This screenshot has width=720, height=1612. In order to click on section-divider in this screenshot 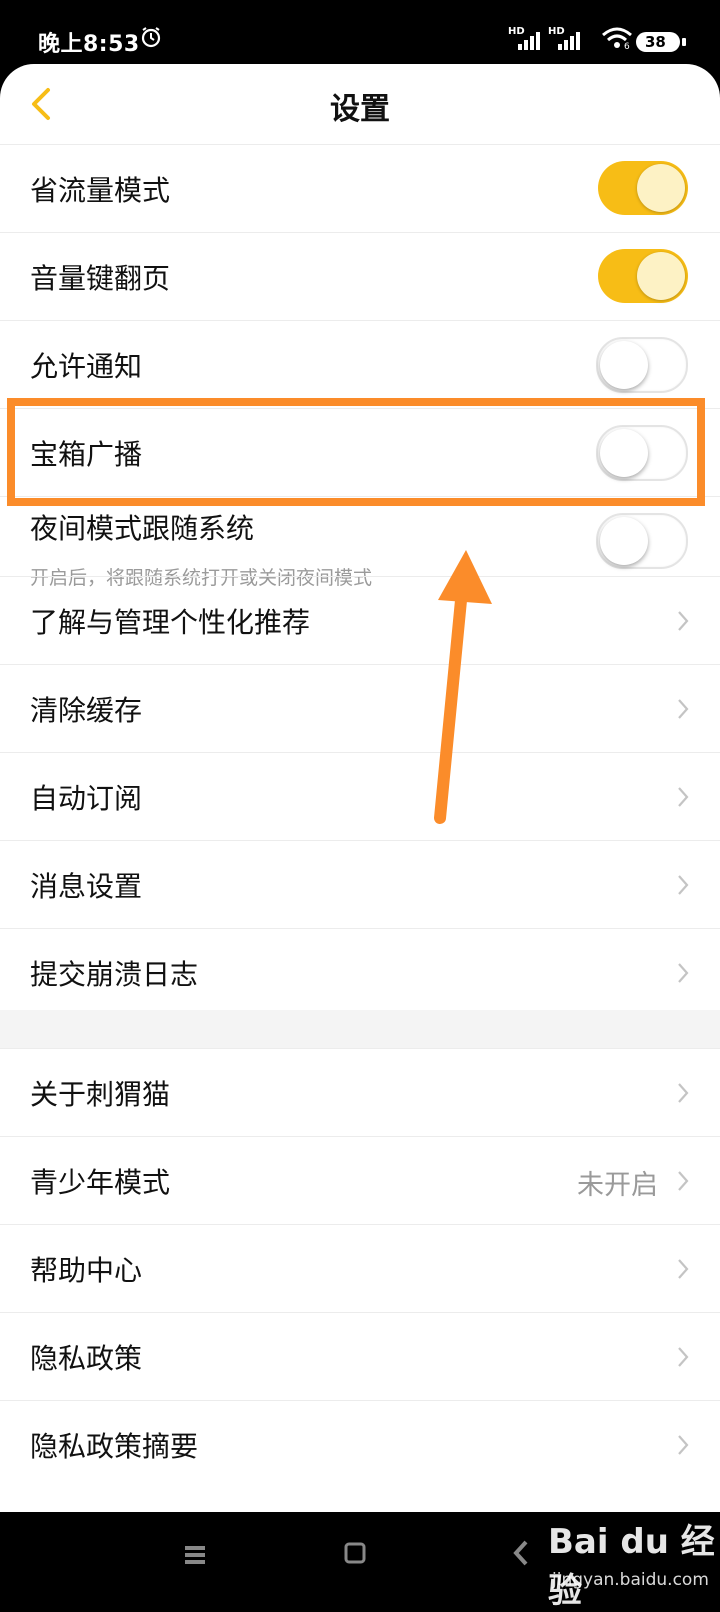, I will do `click(360, 1029)`.